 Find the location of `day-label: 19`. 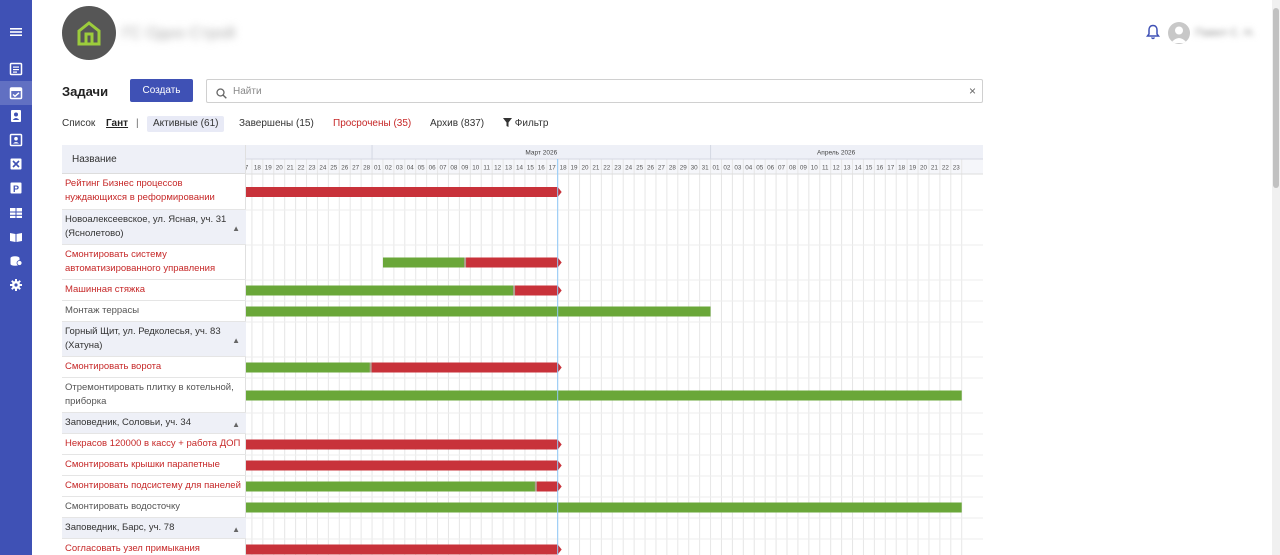

day-label: 19 is located at coordinates (575, 168).